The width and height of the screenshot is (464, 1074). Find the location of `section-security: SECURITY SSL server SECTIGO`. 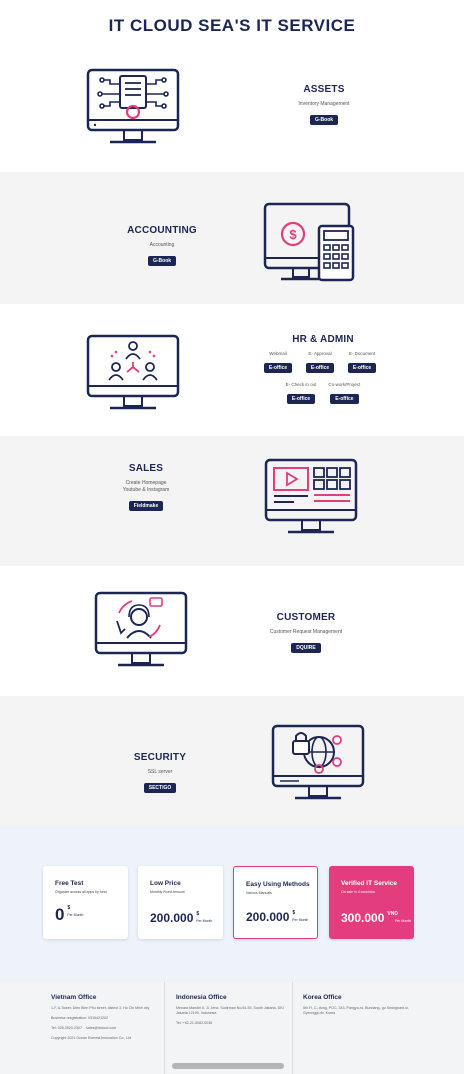

section-security: SECURITY SSL server SECTIGO is located at coordinates (232, 761).